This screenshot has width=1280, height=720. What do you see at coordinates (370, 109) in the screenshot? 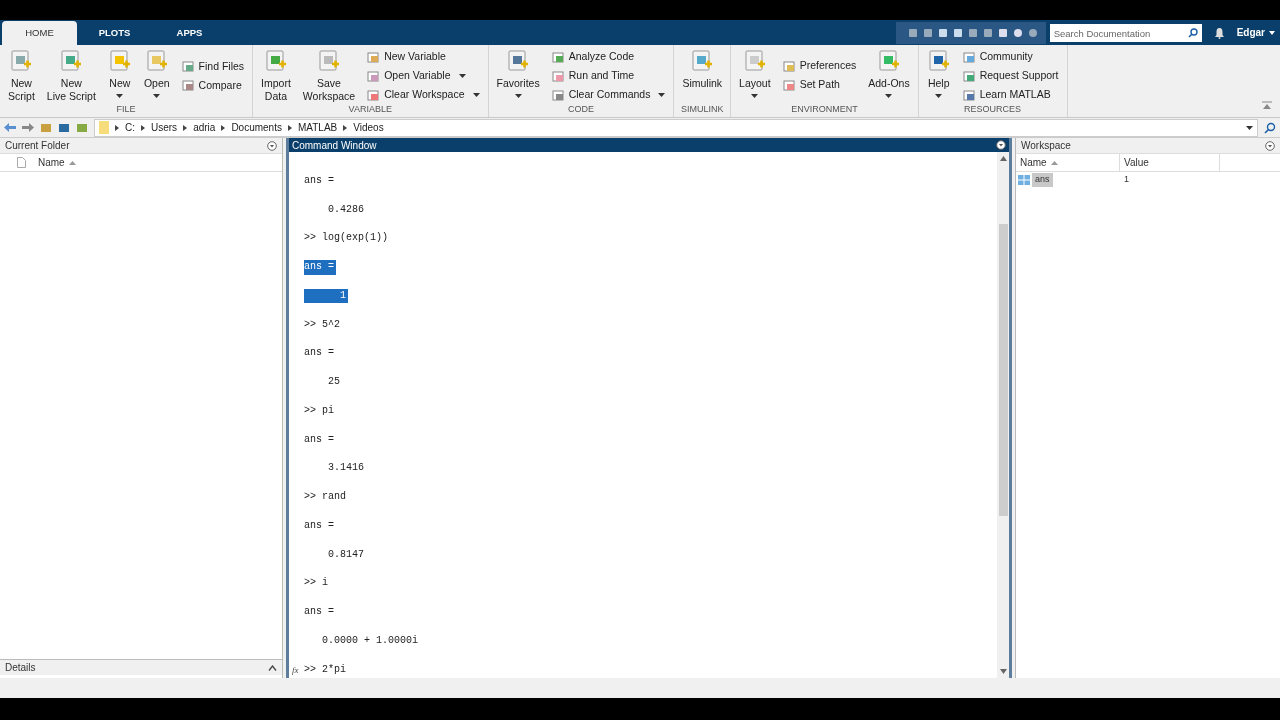
I see `section-title: VARIABLE` at bounding box center [370, 109].